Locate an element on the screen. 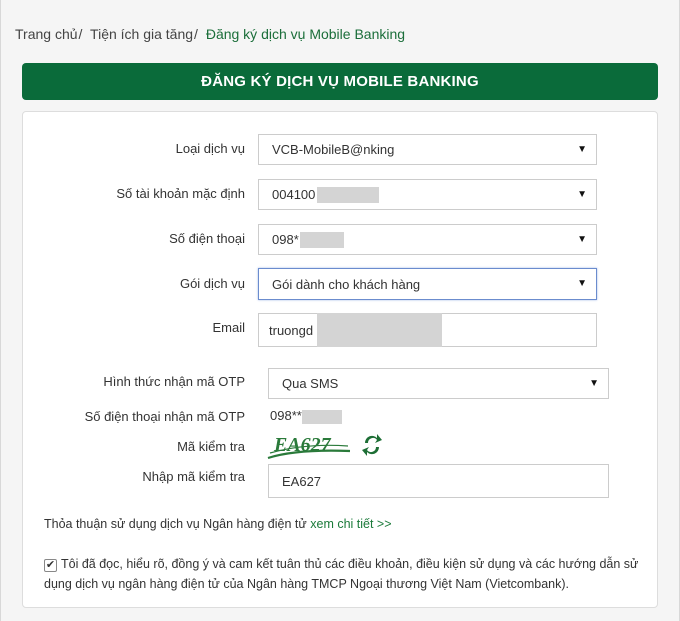  breadcrumb-section: Tiện ích gia tăng is located at coordinates (141, 34).